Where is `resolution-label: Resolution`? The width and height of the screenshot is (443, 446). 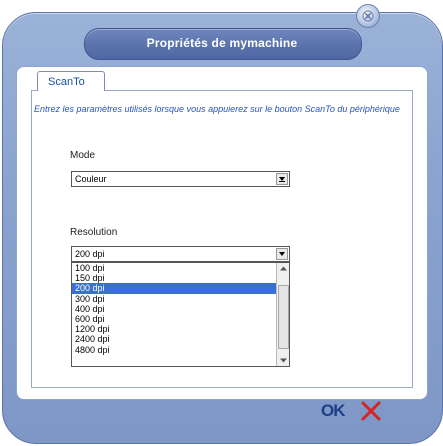 resolution-label: Resolution is located at coordinates (94, 232).